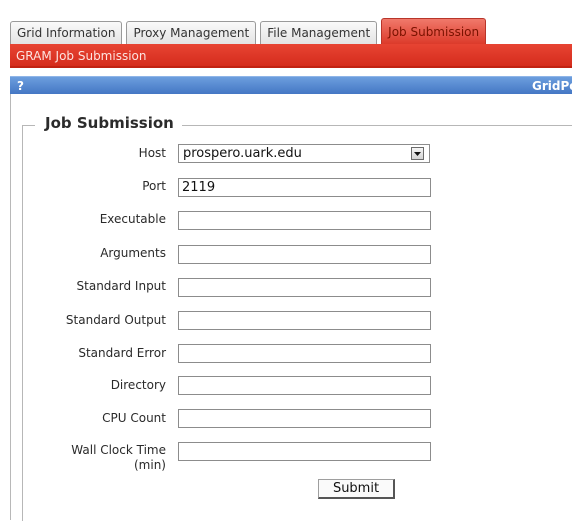 The image size is (572, 521). What do you see at coordinates (152, 153) in the screenshot?
I see `host-label: Host` at bounding box center [152, 153].